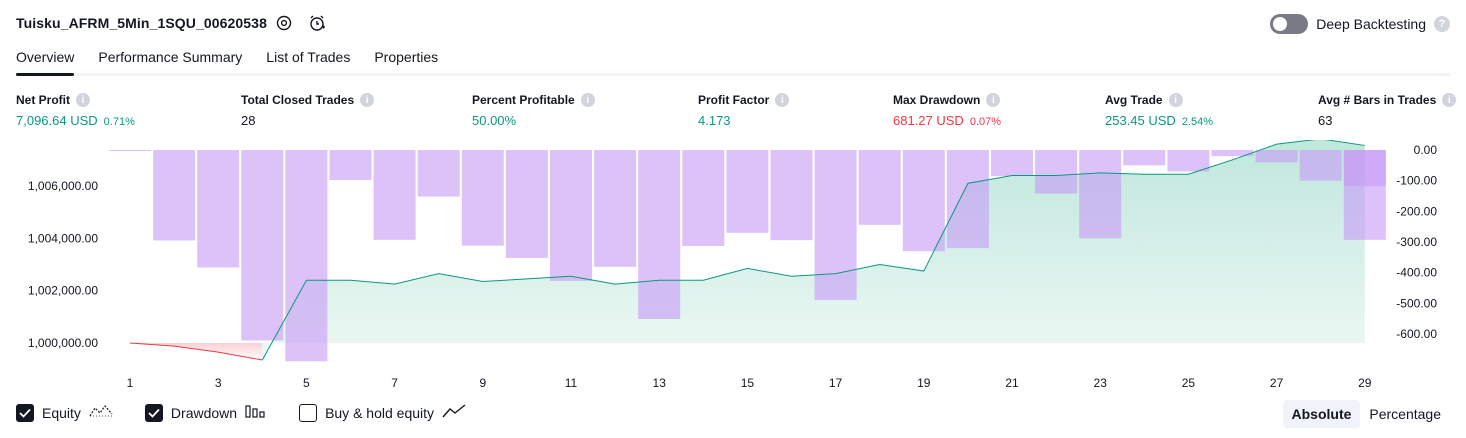 The image size is (1466, 438). Describe the element at coordinates (63, 291) in the screenshot. I see `left-axis-tick: 1,002,000.00` at that location.